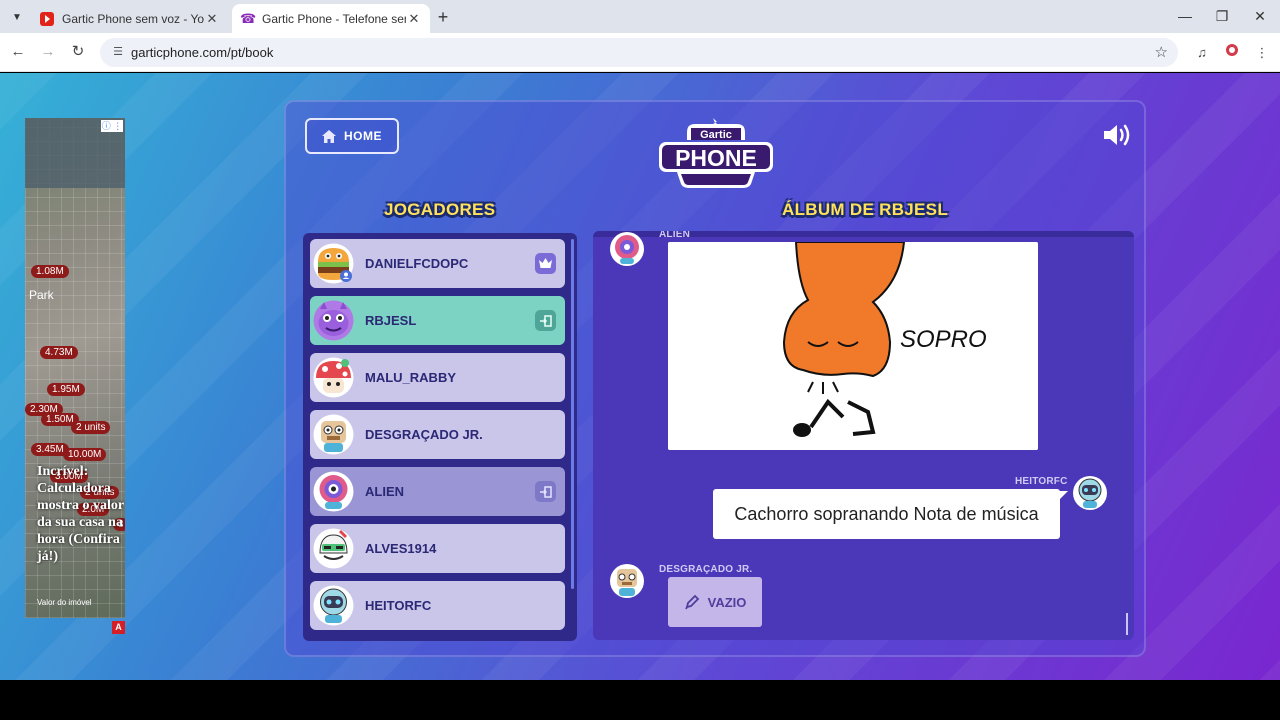  What do you see at coordinates (78, 52) in the screenshot?
I see `reload-icon: ↻` at bounding box center [78, 52].